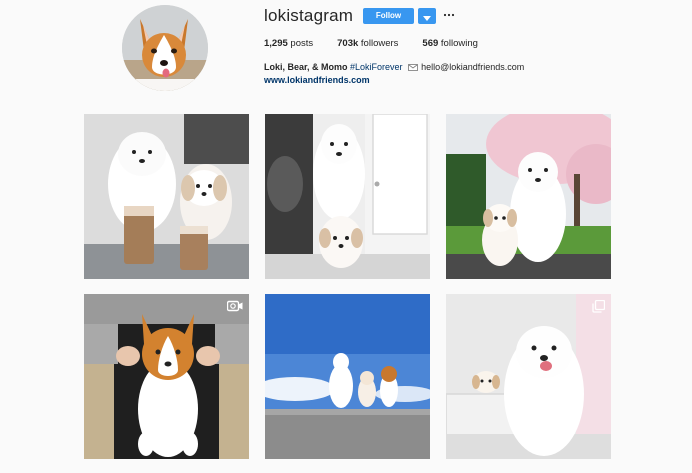  I want to click on posts-count: 1,295 posts, so click(288, 43).